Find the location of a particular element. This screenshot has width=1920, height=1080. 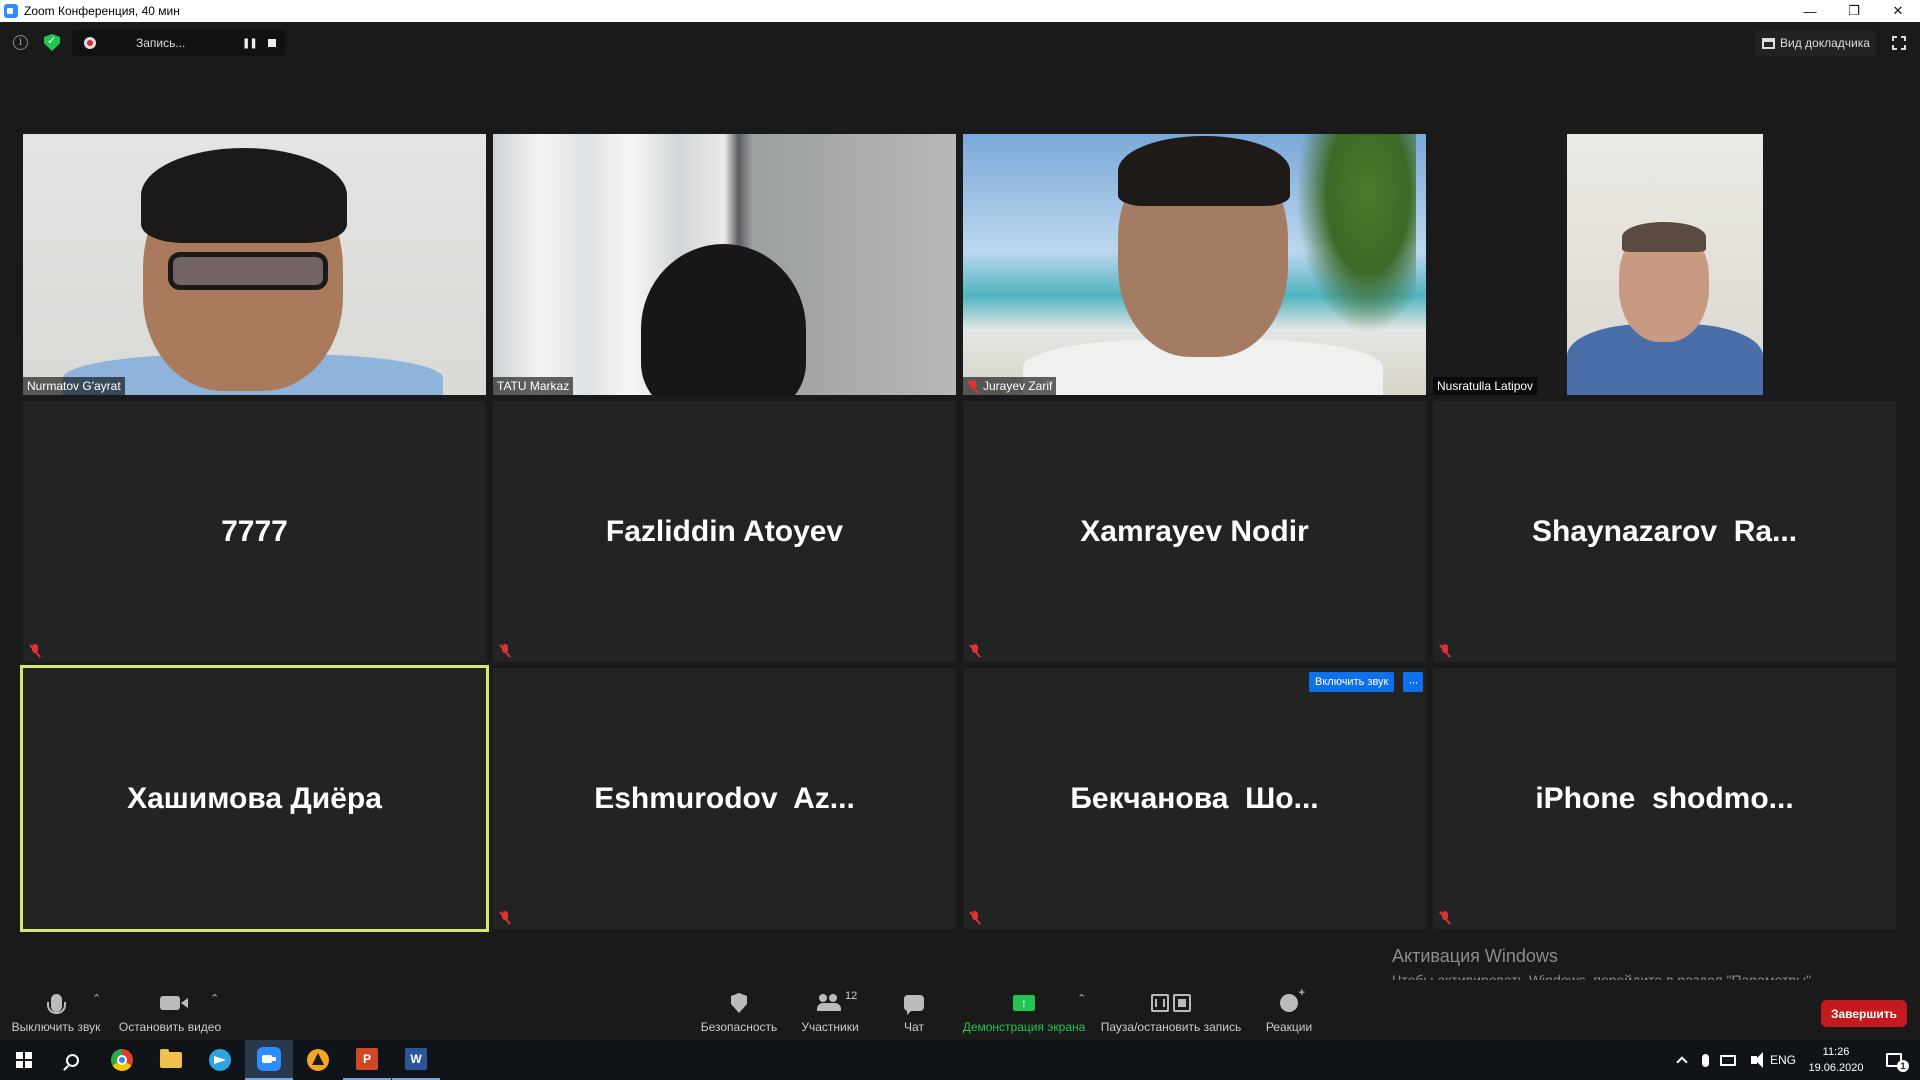

participant-tile: 7777 is located at coordinates (254, 531).